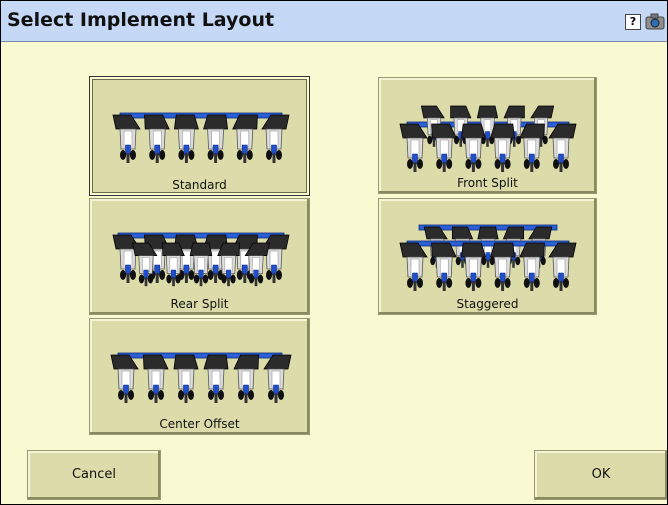  What do you see at coordinates (199, 376) in the screenshot?
I see `layout-center-offset-button: Center Offset` at bounding box center [199, 376].